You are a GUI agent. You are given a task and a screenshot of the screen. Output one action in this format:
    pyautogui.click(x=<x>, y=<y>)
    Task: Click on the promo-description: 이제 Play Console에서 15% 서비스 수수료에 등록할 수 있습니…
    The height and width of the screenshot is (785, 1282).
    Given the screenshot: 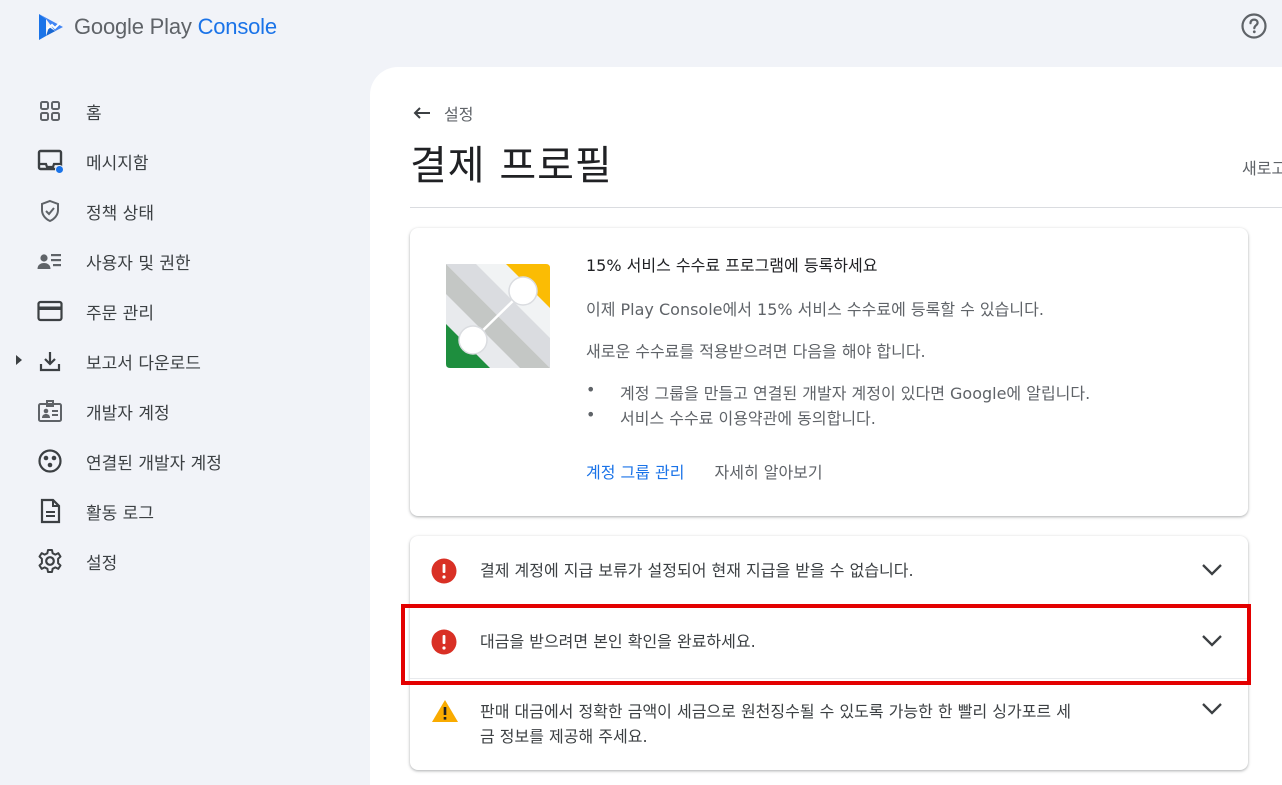 What is the action you would take?
    pyautogui.click(x=815, y=309)
    